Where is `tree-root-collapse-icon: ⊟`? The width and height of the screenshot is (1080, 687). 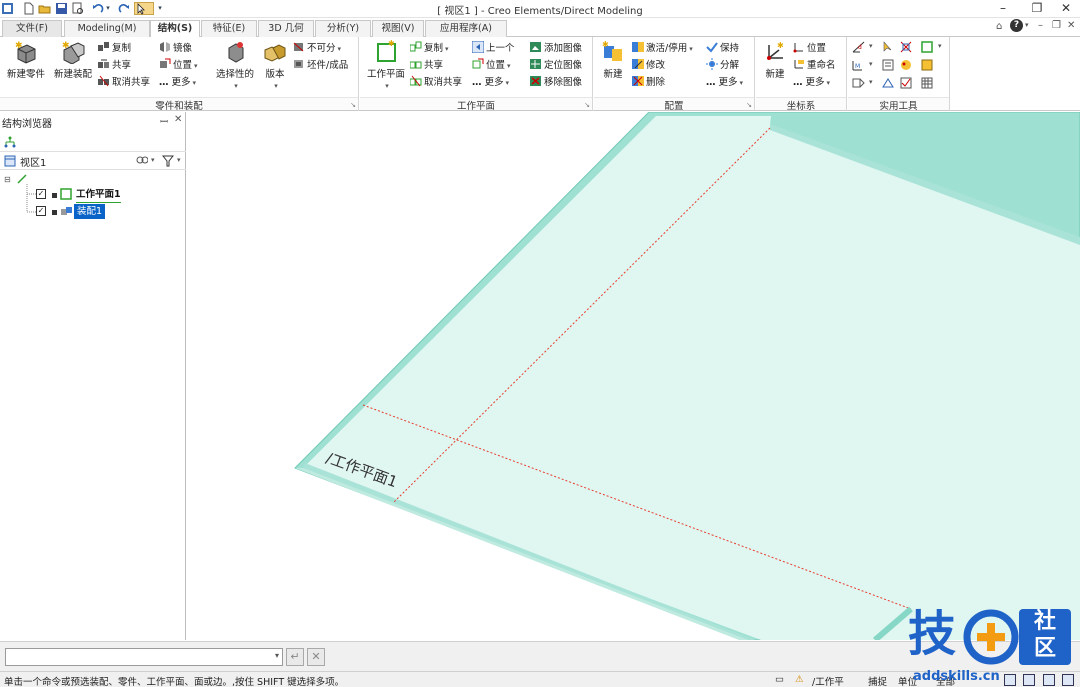
tree-root-collapse-icon: ⊟ is located at coordinates (7, 179).